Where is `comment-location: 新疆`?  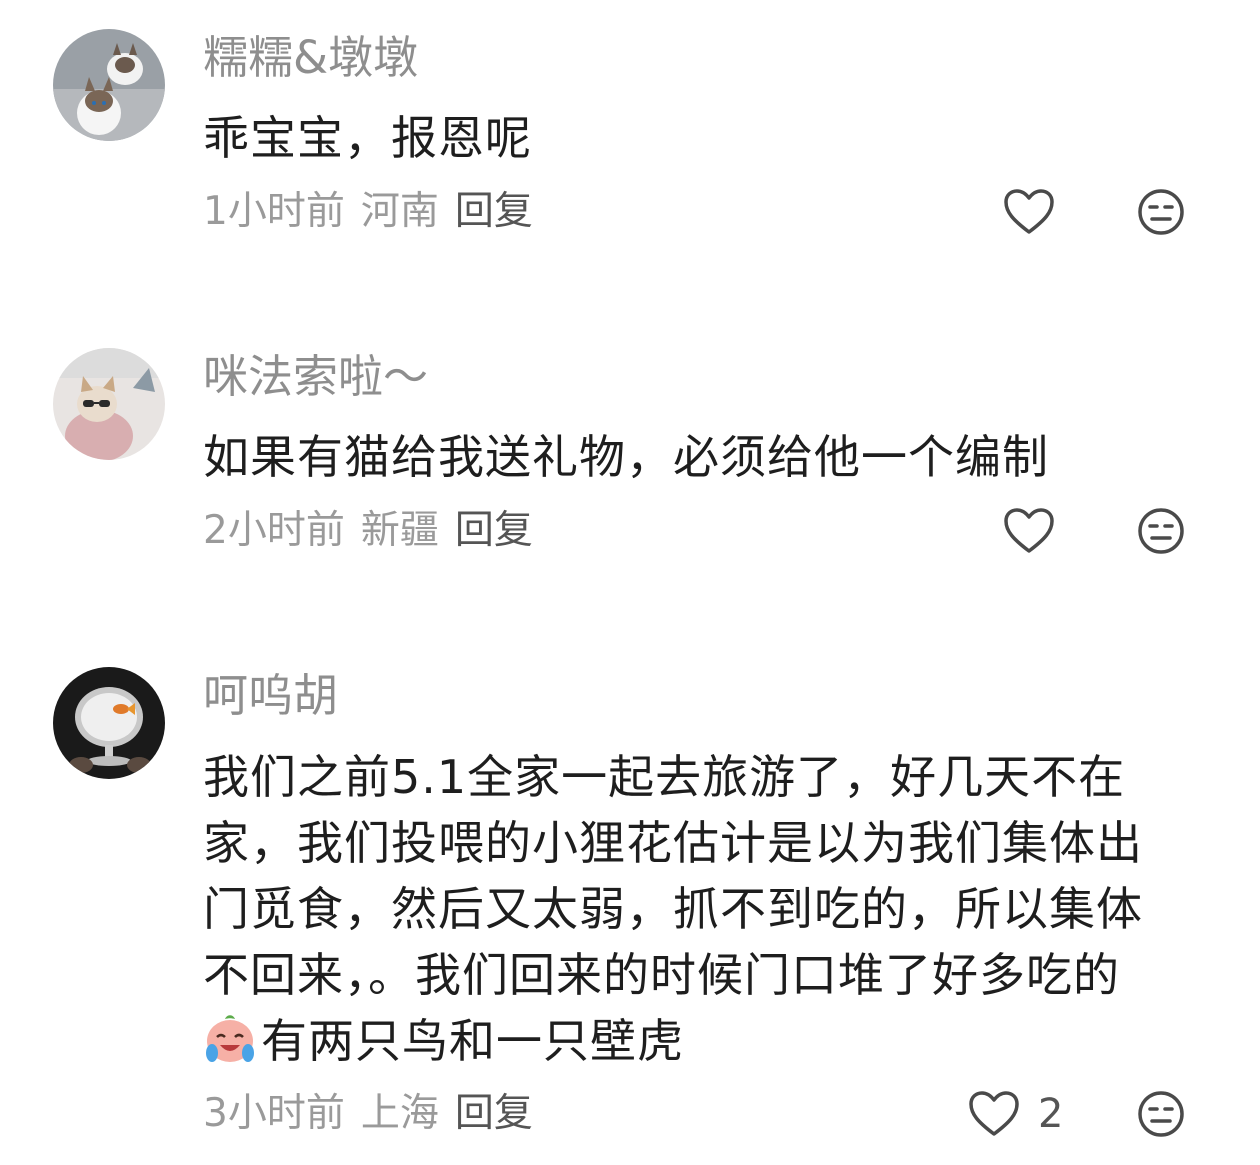
comment-location: 新疆 is located at coordinates (399, 530).